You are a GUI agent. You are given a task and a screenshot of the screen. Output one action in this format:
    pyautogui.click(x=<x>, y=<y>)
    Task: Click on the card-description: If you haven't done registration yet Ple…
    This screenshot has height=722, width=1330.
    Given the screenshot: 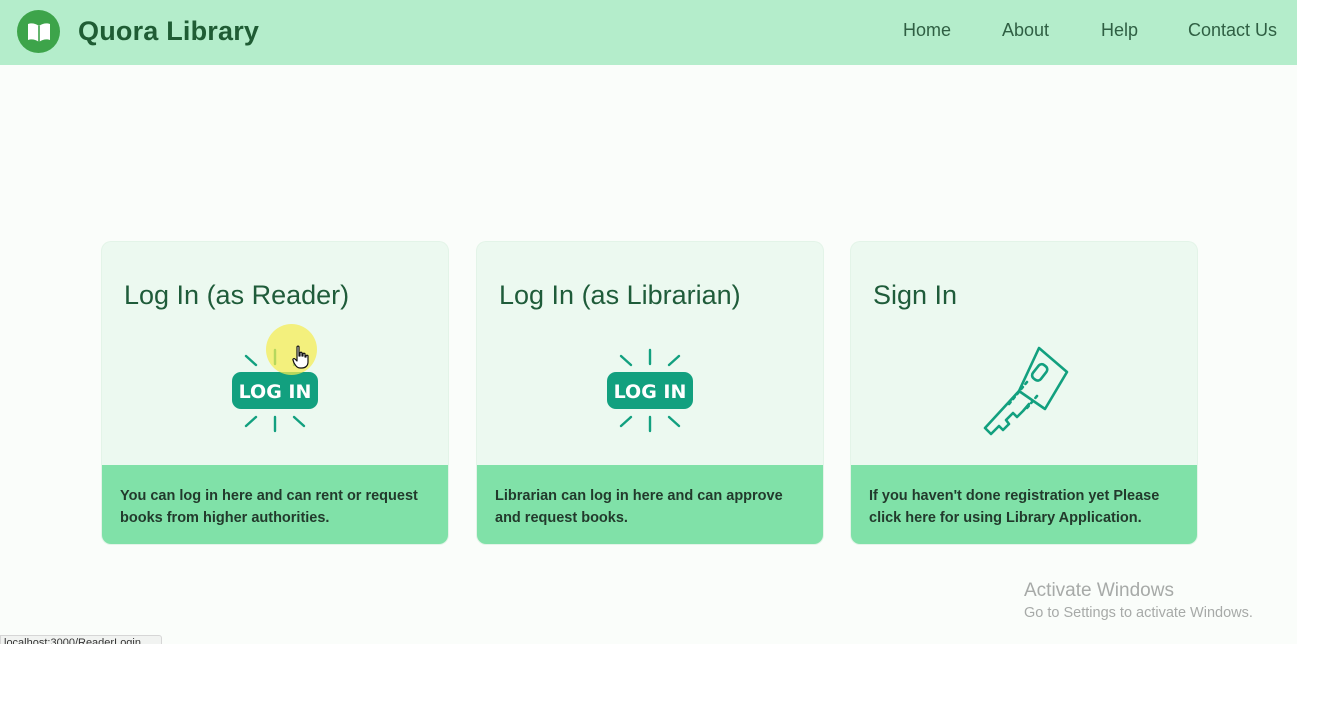 What is the action you would take?
    pyautogui.click(x=1014, y=507)
    